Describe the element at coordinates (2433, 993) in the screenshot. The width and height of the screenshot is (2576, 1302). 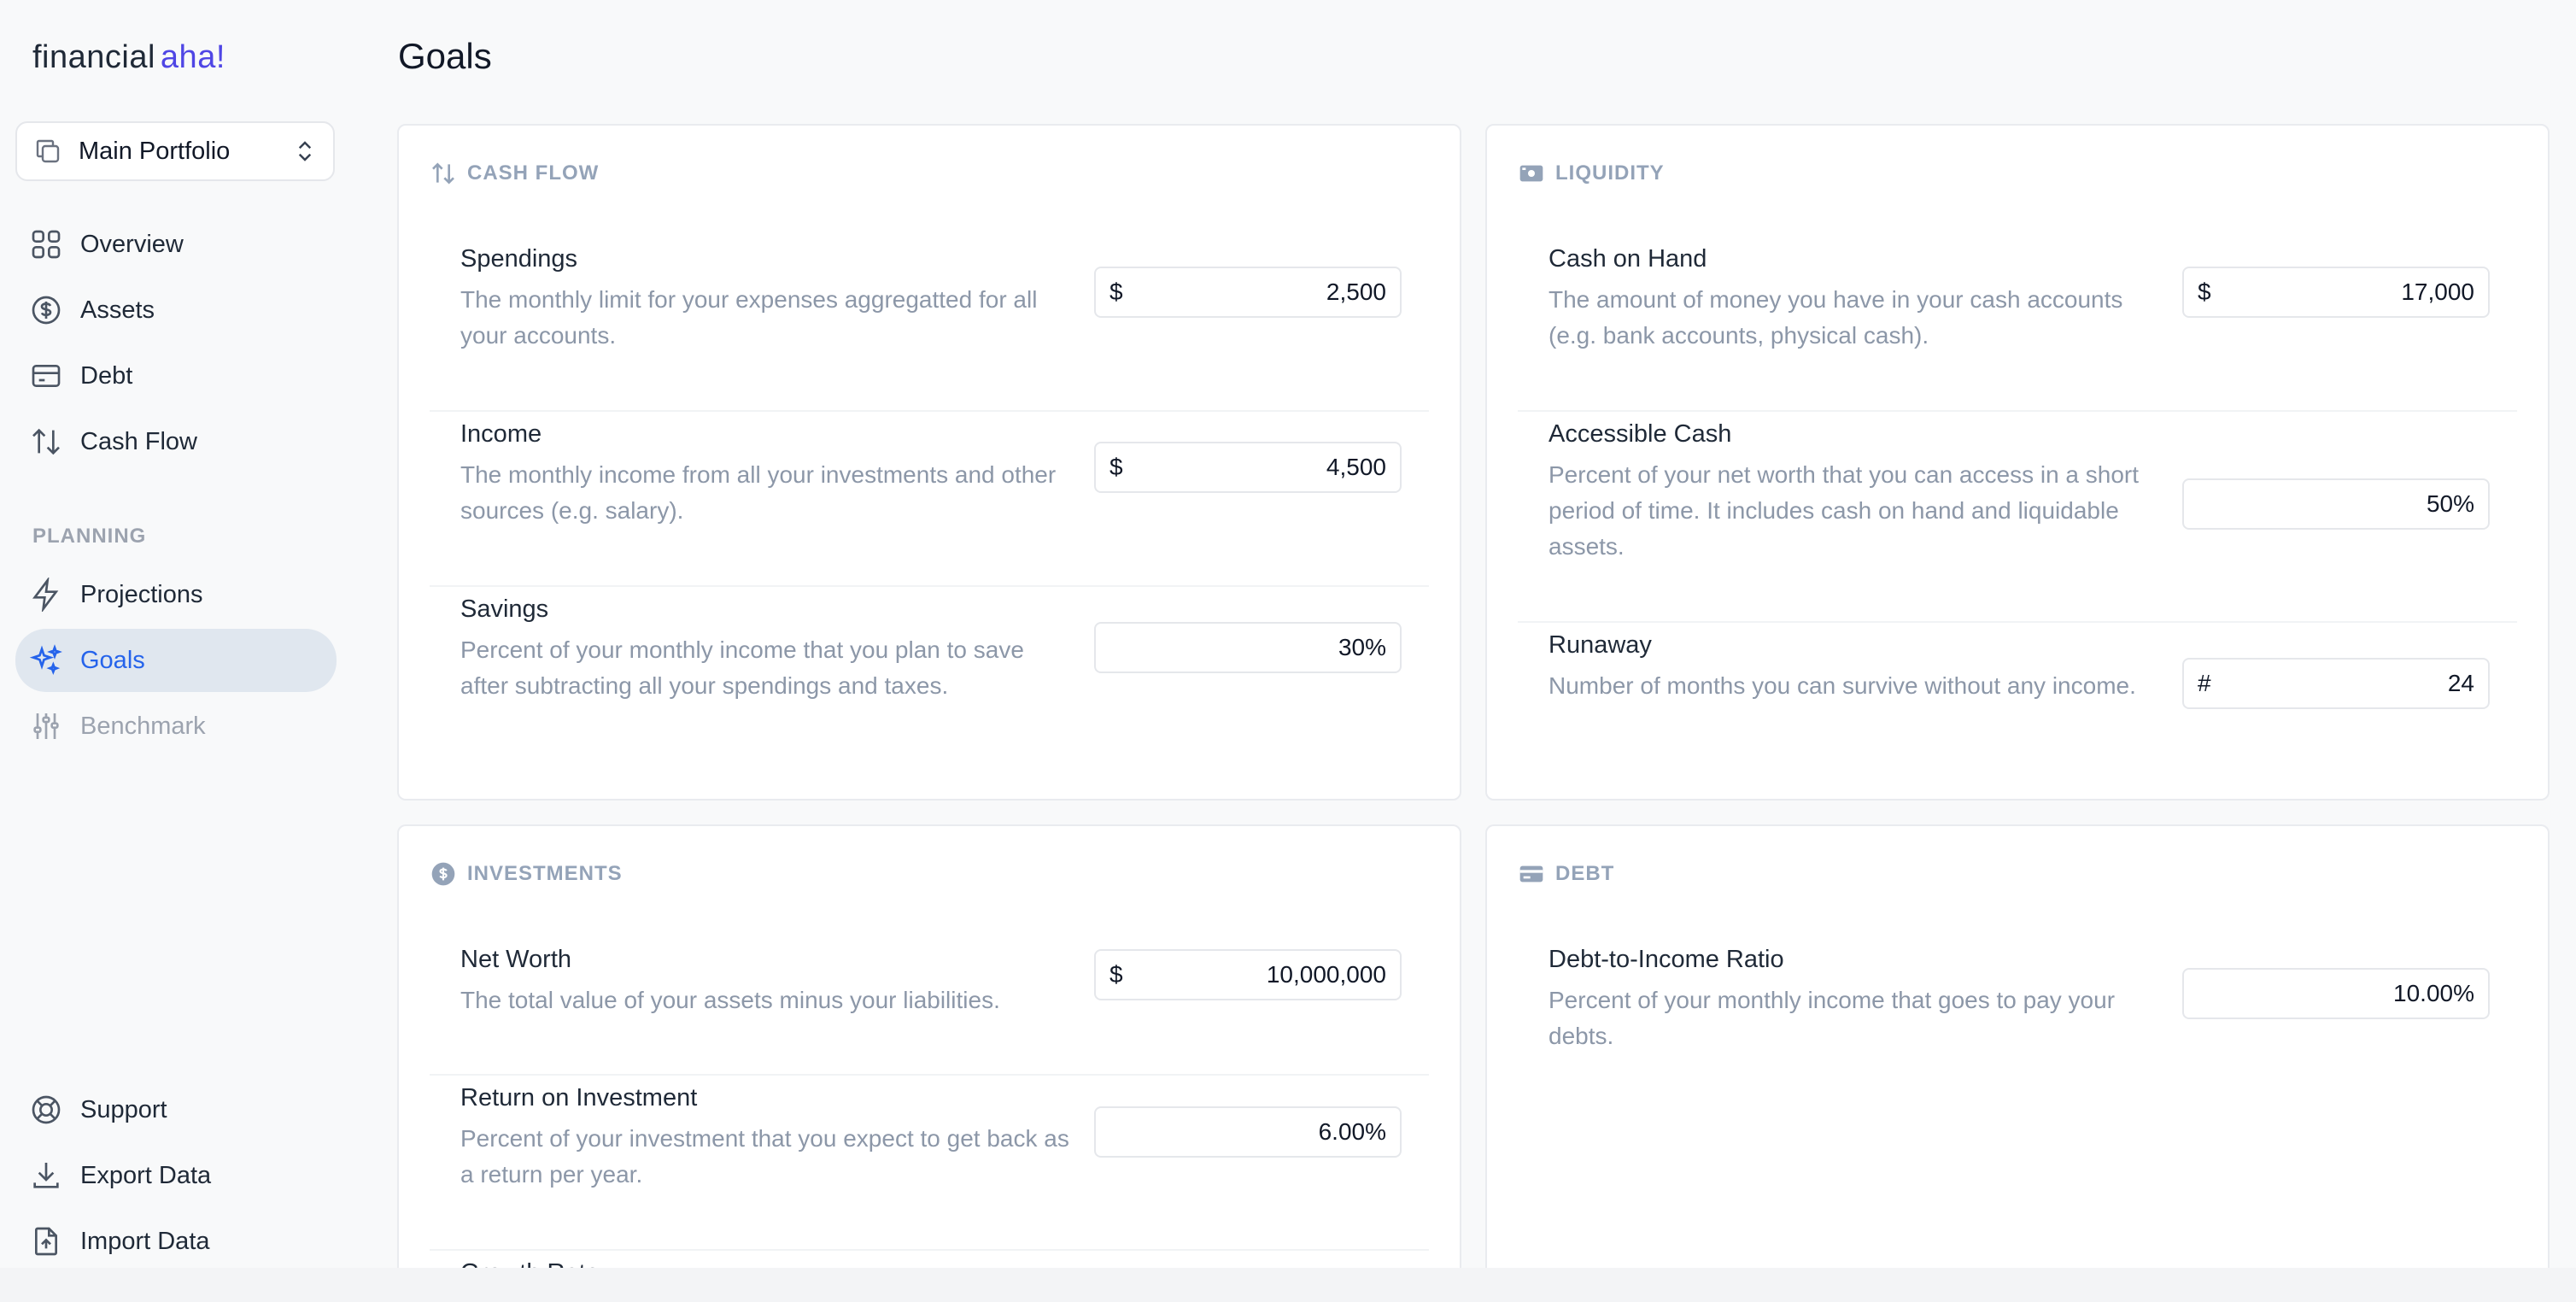
I see `dti-value: 10.00%` at that location.